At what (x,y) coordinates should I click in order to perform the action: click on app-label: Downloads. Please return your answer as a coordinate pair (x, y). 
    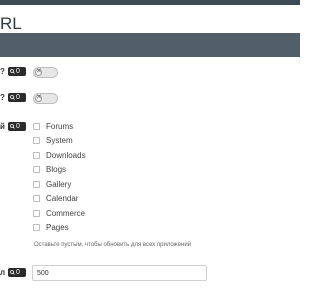
    Looking at the image, I should click on (66, 155).